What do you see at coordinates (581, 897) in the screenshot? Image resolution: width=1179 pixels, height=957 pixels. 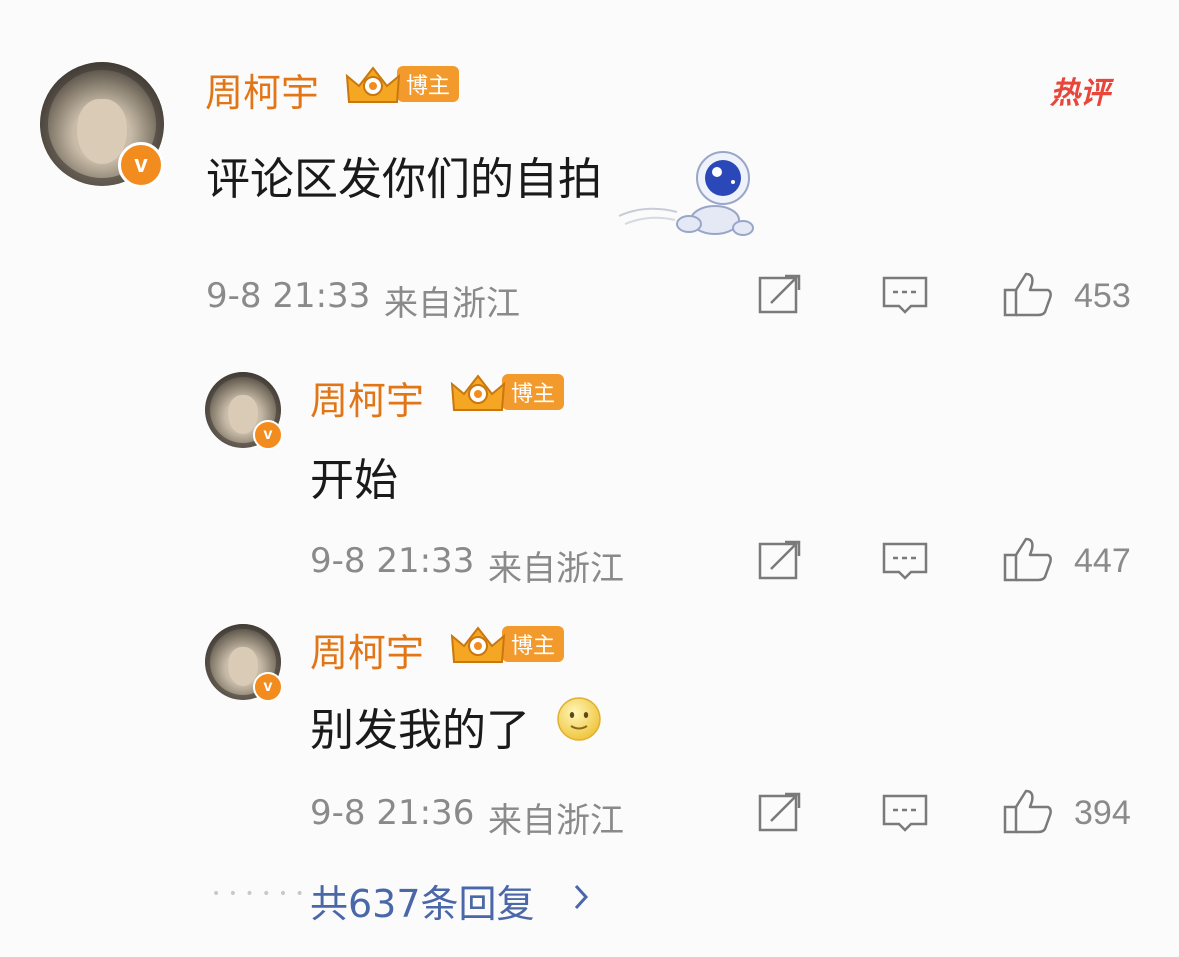 I see `chevron-right-icon` at bounding box center [581, 897].